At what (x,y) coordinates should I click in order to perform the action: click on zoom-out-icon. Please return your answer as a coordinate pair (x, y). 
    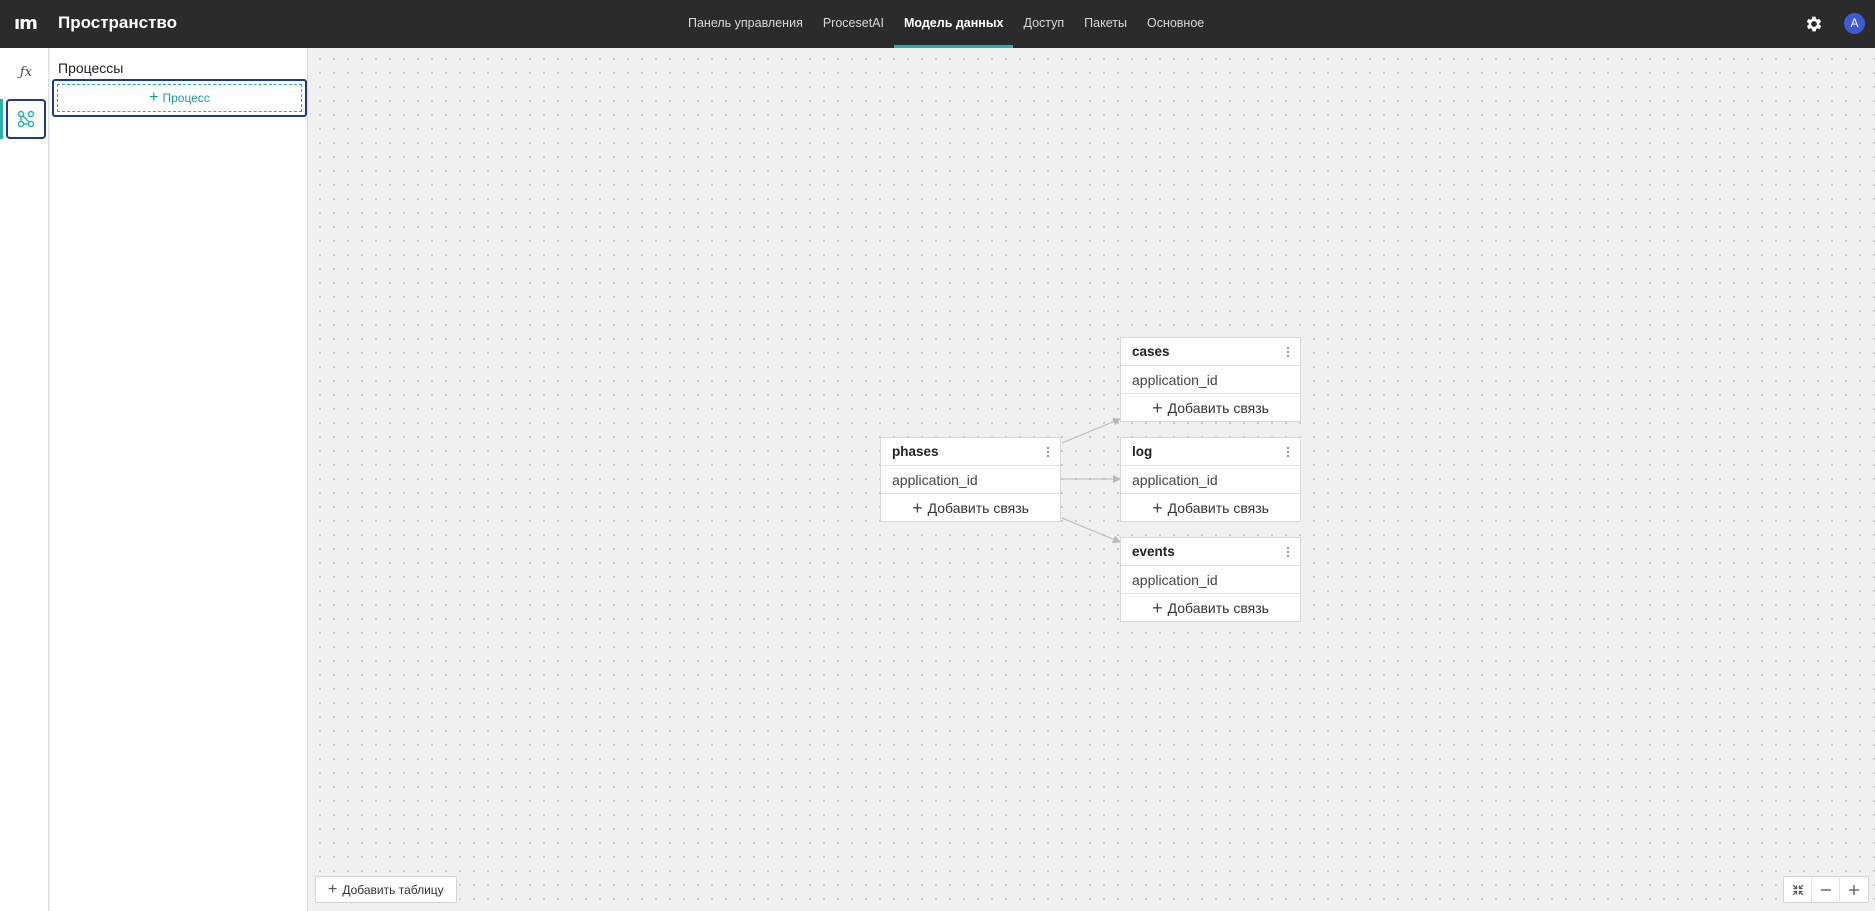
    Looking at the image, I should click on (1826, 889).